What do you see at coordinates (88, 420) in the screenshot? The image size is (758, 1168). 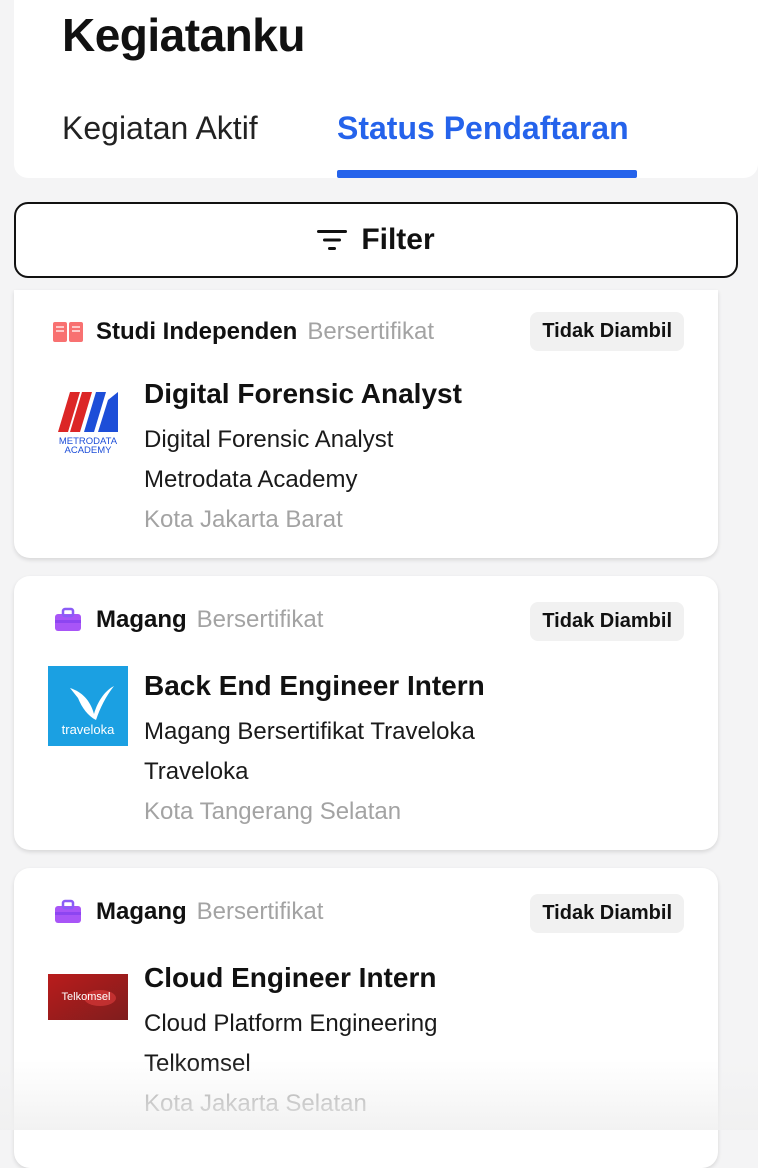 I see `metrodata-academy-logo: METRODATA ACADEMY` at bounding box center [88, 420].